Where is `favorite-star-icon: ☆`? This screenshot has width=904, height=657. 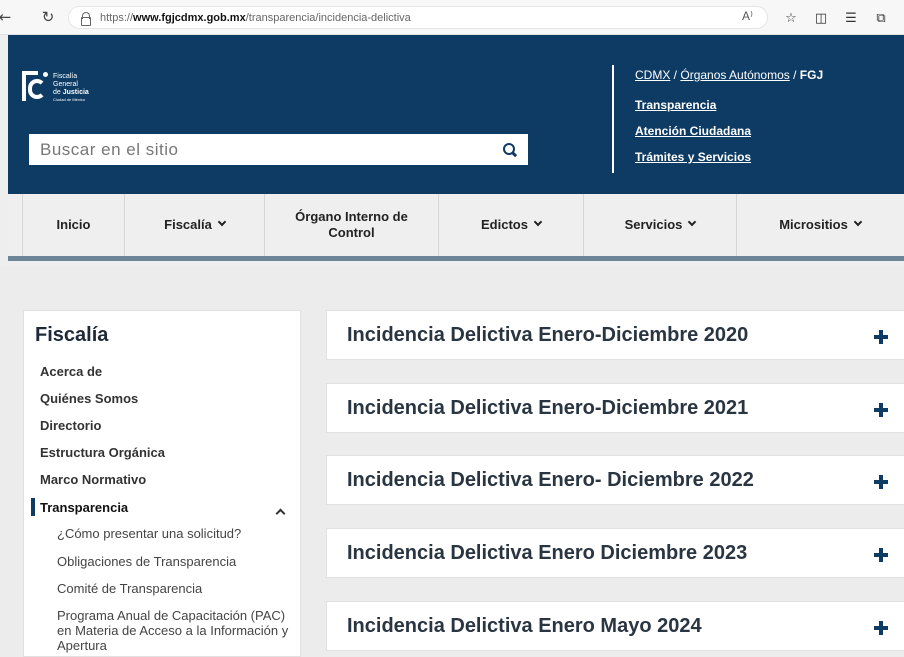
favorite-star-icon: ☆ is located at coordinates (791, 18).